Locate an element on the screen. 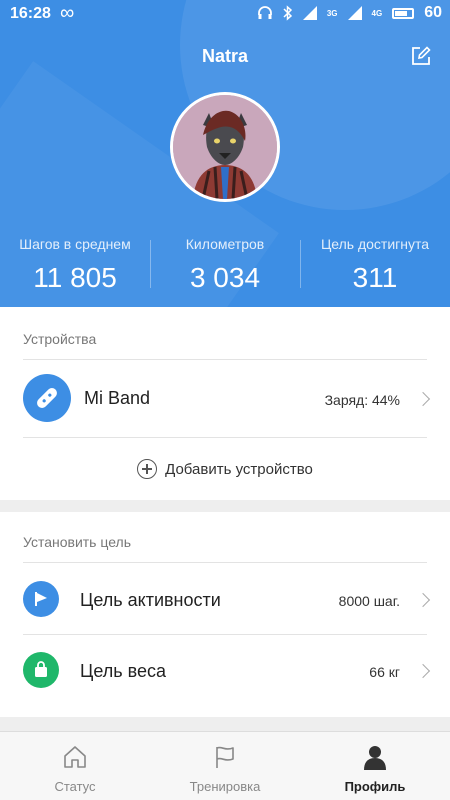 This screenshot has height=800, width=450. add-device-label: Добавить устройство is located at coordinates (239, 469).